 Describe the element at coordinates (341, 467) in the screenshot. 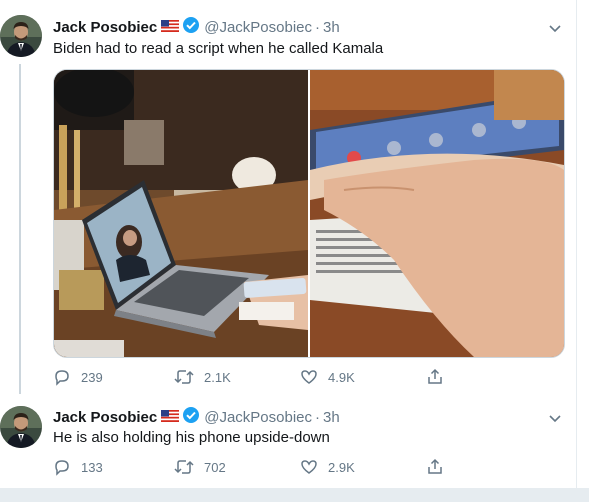

I see `like-count: 2.9K` at that location.